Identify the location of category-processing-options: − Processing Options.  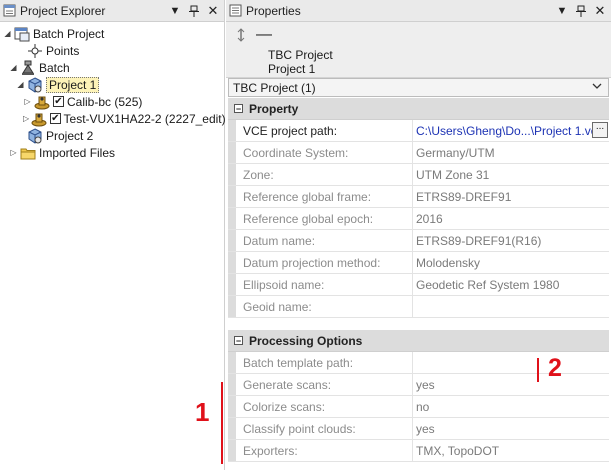
(418, 341).